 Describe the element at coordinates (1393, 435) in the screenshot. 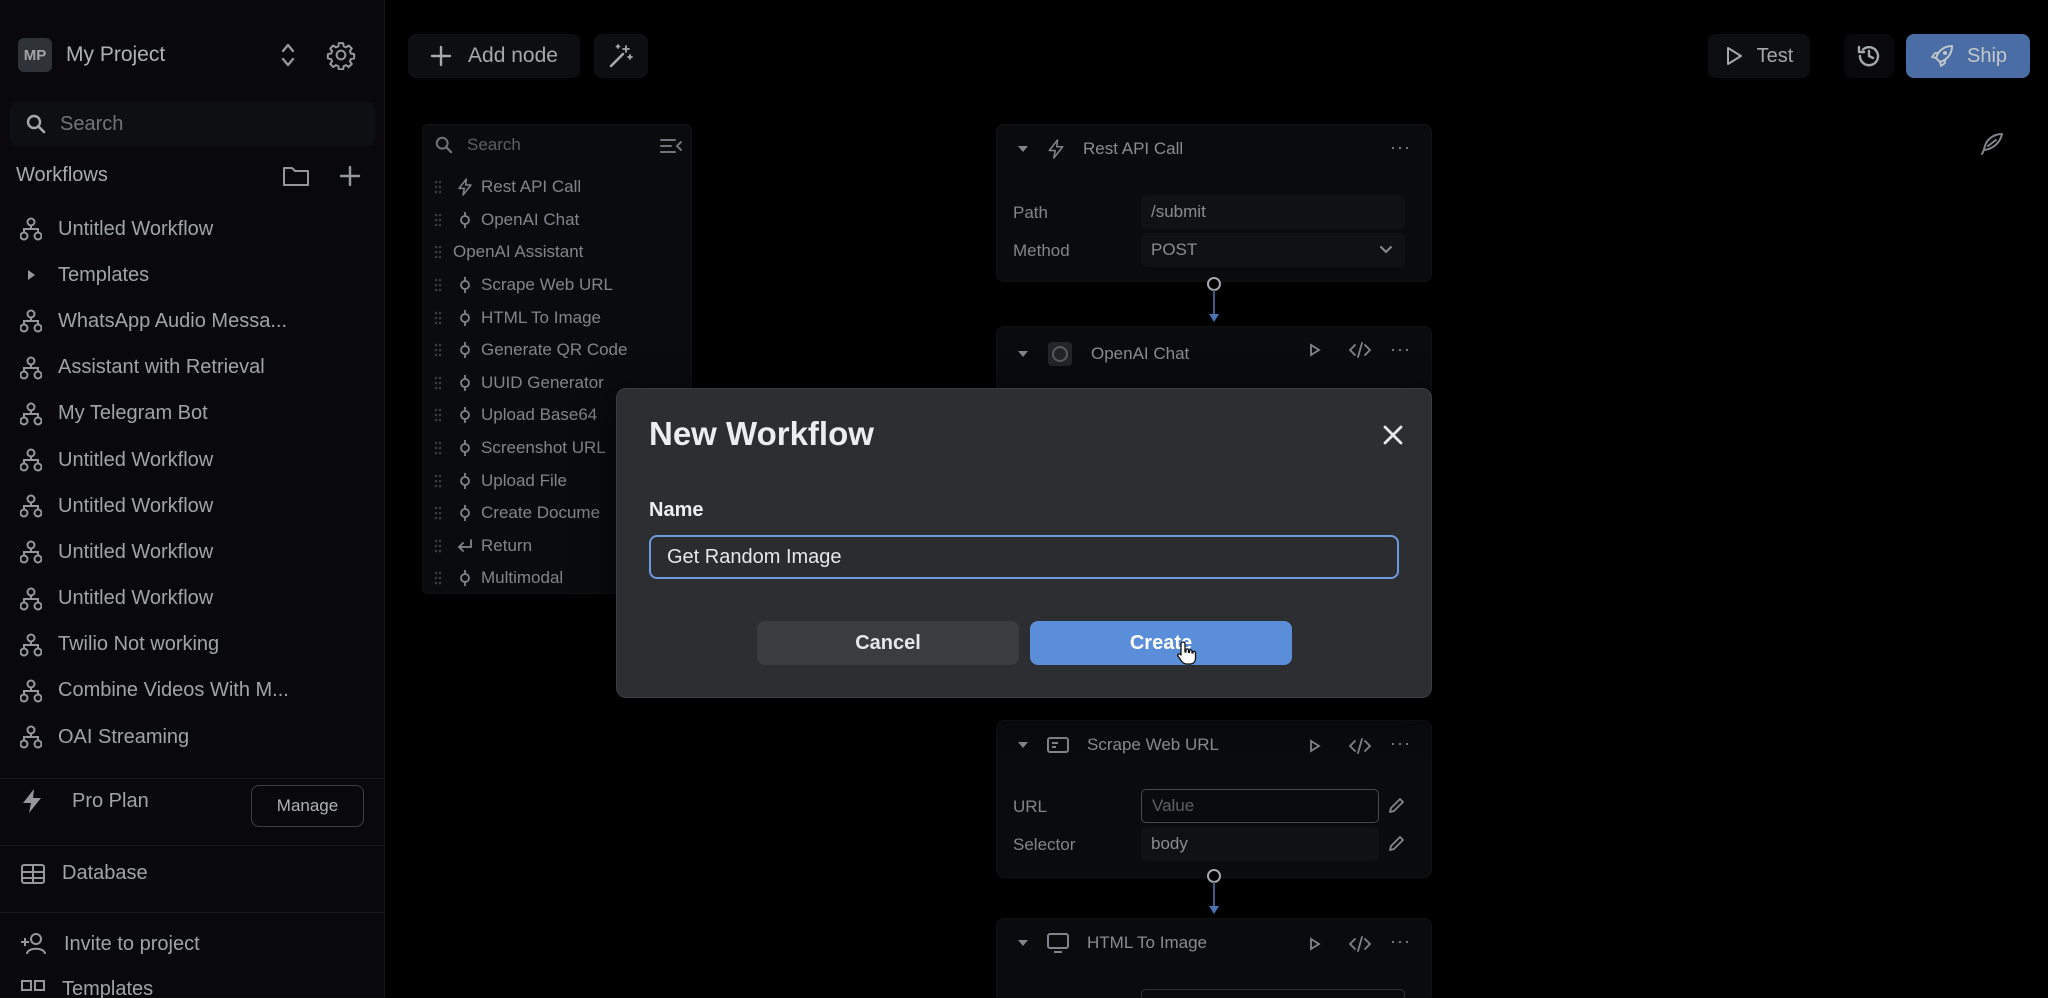

I see `close-icon` at that location.